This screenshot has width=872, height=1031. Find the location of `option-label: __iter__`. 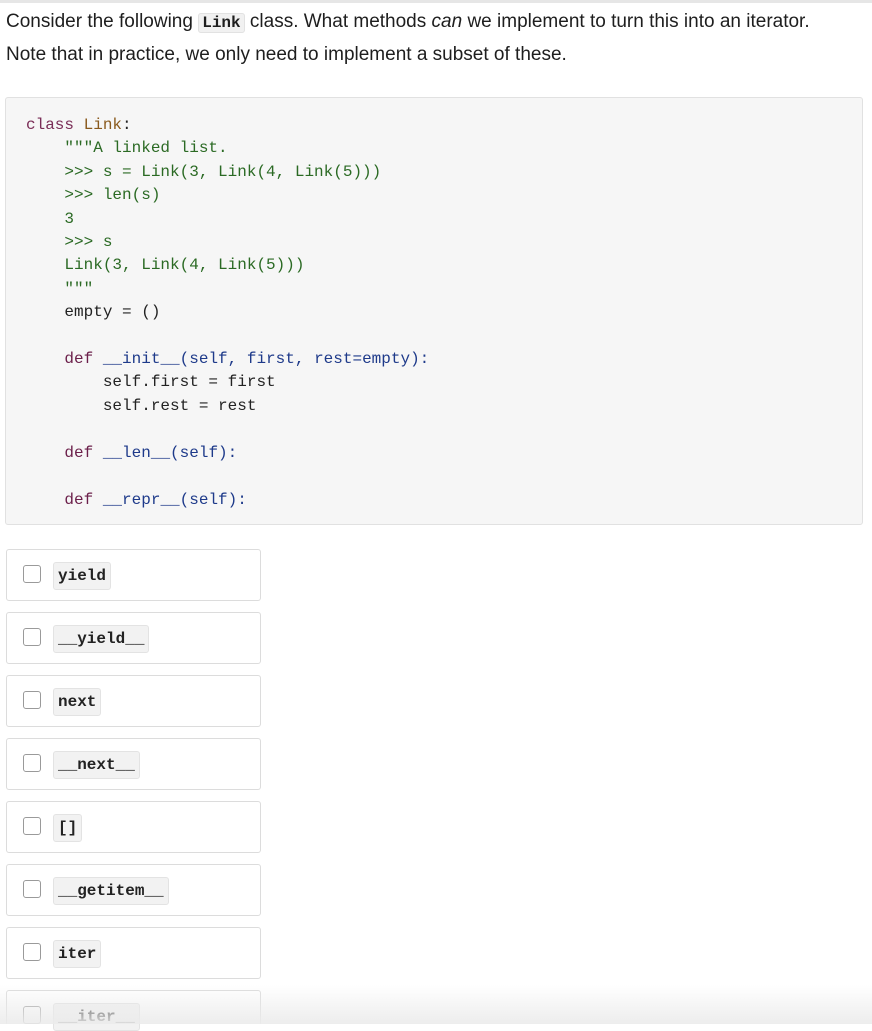

option-label: __iter__ is located at coordinates (96, 1017).